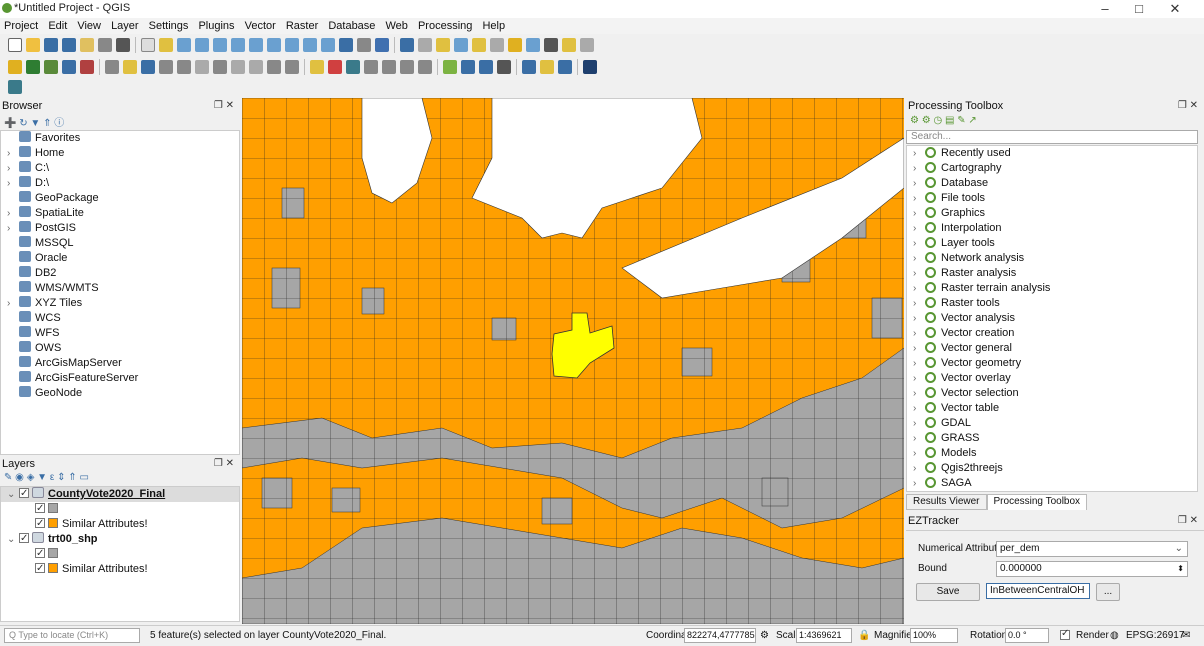 This screenshot has width=1204, height=646. I want to click on output-name-input: InBetweenCentralOH, so click(1038, 591).